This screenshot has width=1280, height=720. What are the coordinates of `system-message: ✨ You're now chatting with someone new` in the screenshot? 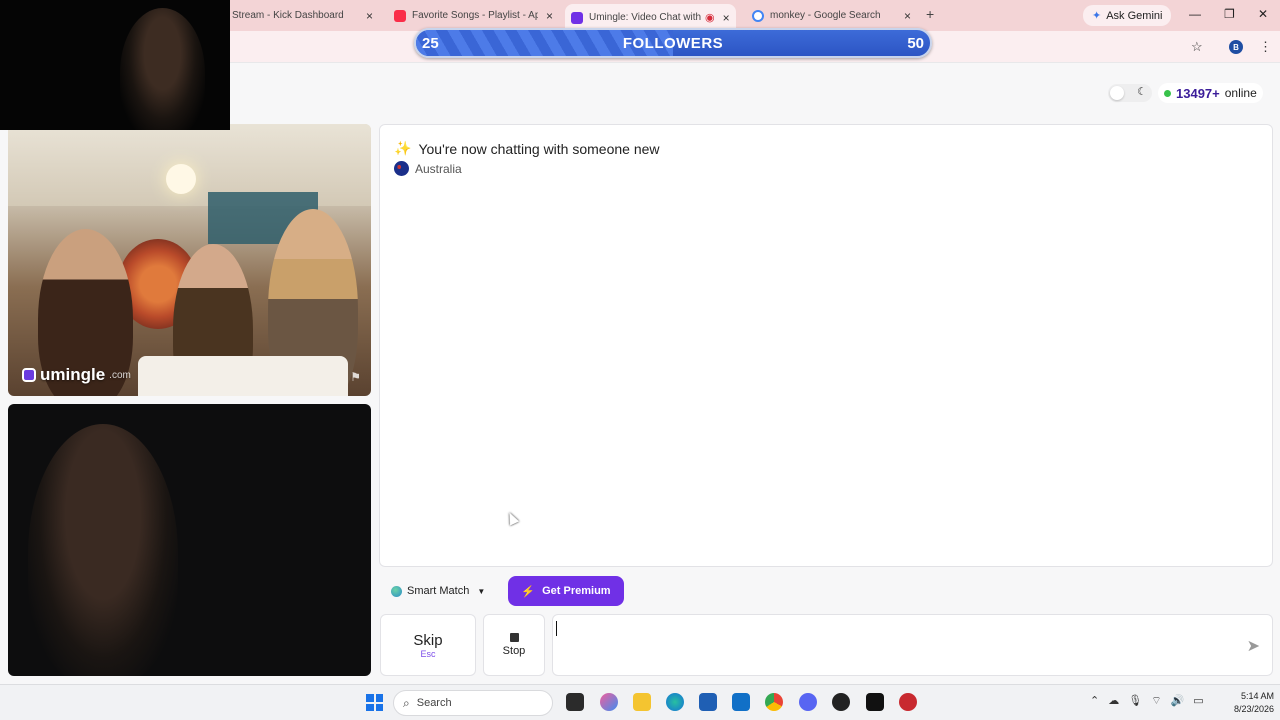 It's located at (527, 148).